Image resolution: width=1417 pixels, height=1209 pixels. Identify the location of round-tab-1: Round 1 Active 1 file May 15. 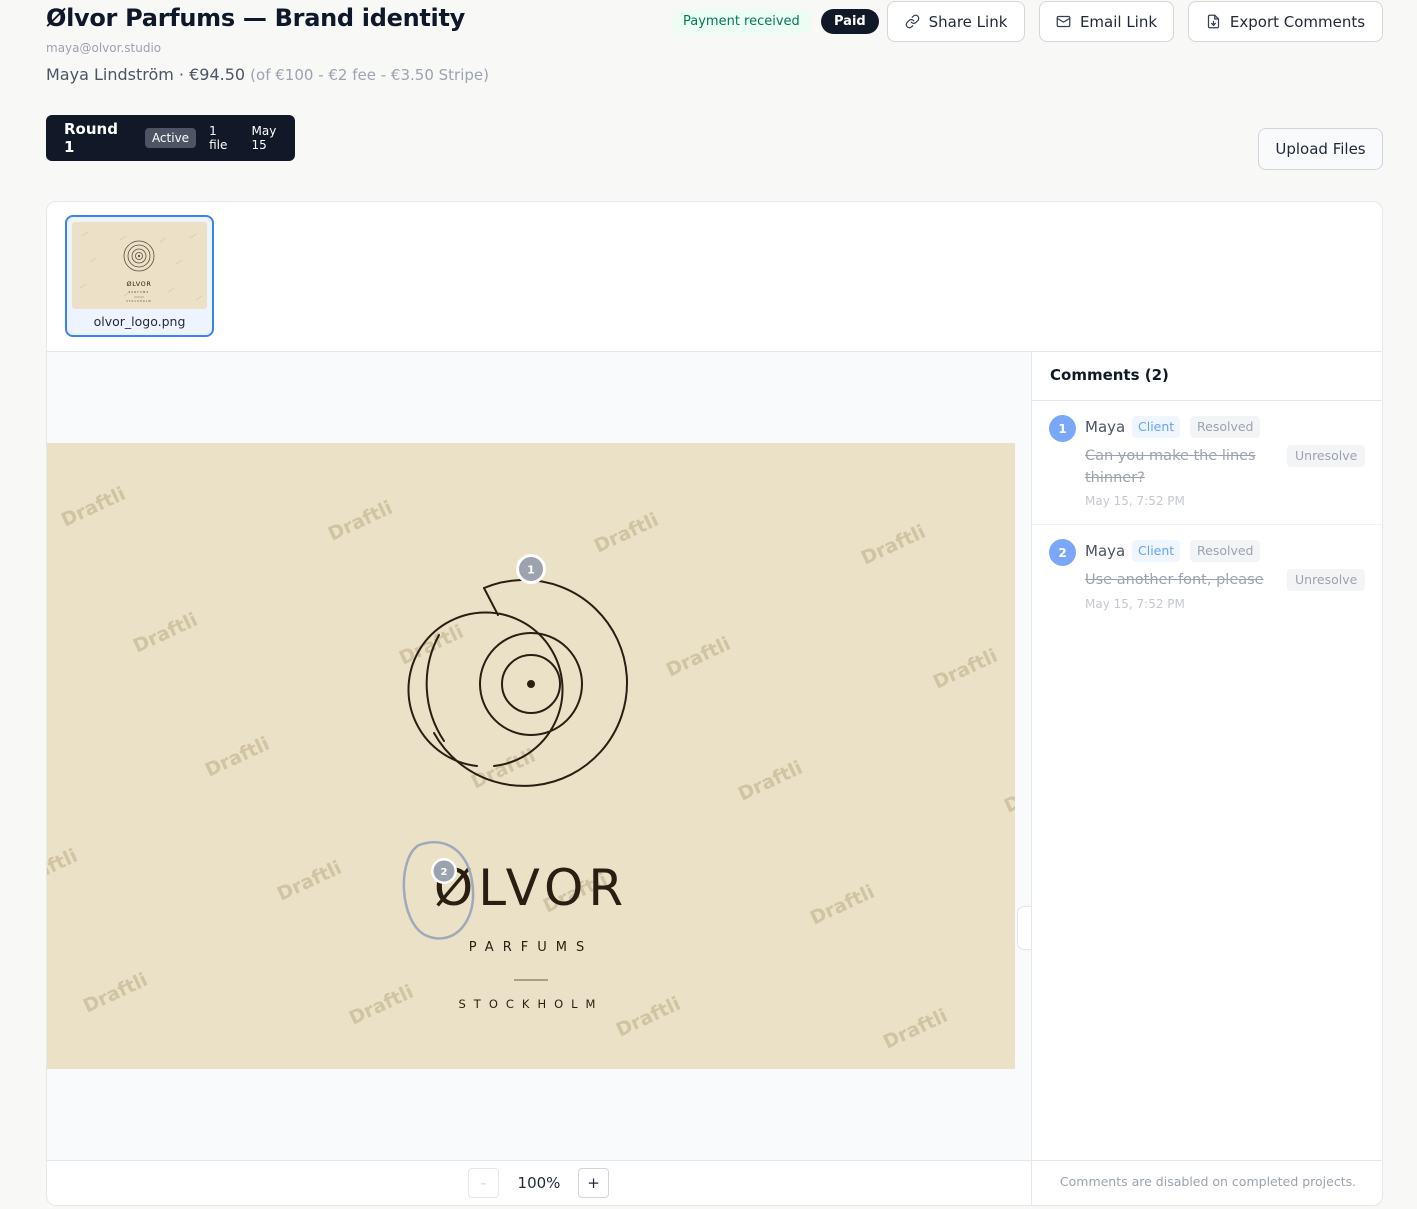
(170, 138).